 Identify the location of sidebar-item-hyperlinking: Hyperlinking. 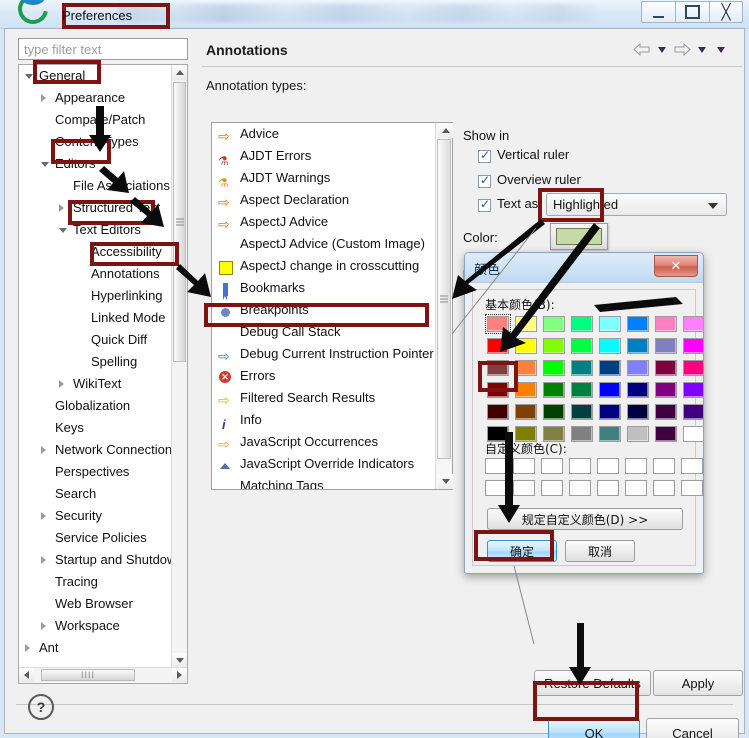
(96, 296).